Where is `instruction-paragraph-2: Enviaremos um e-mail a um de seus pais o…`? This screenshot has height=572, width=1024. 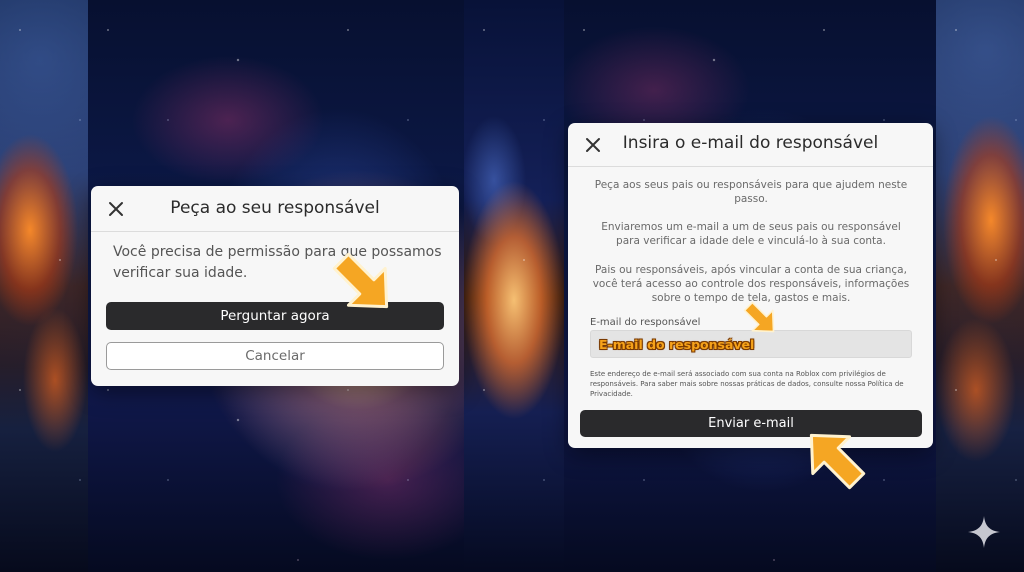 instruction-paragraph-2: Enviaremos um e-mail a um de seus pais o… is located at coordinates (751, 234).